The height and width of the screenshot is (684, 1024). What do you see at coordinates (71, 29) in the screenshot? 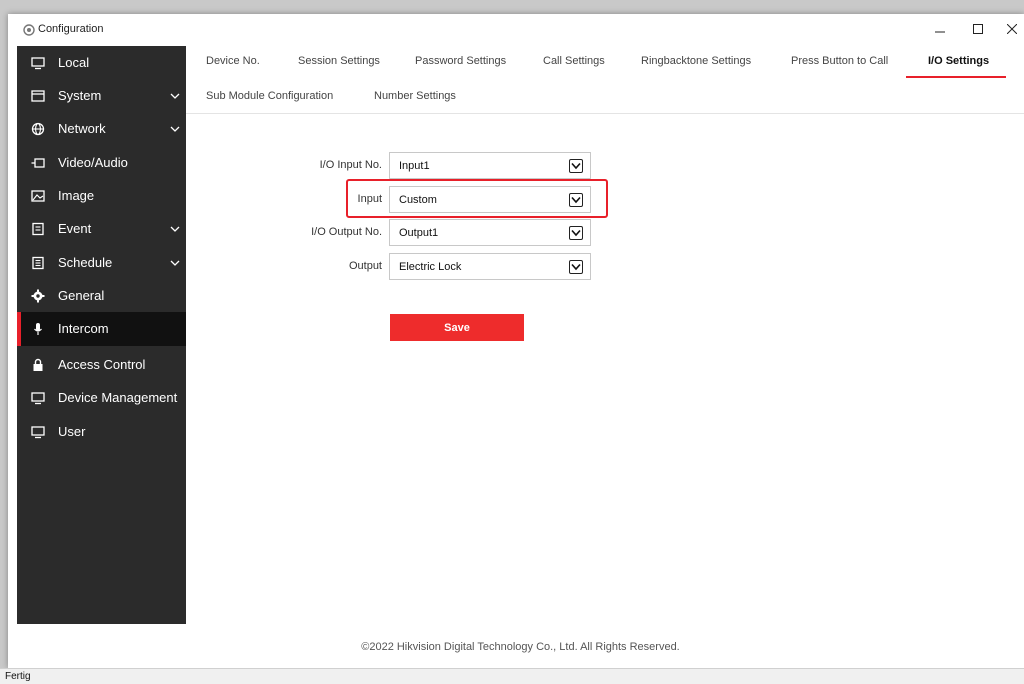
I see `window-title: Configuration` at bounding box center [71, 29].